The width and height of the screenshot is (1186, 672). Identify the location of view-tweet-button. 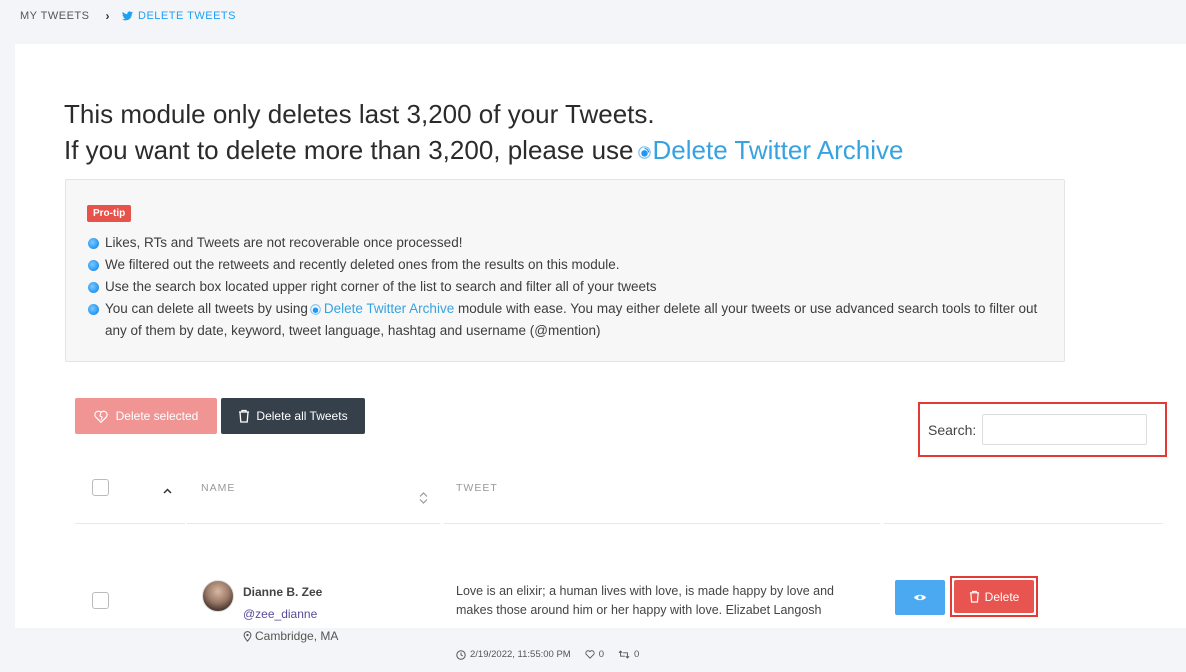
(920, 597).